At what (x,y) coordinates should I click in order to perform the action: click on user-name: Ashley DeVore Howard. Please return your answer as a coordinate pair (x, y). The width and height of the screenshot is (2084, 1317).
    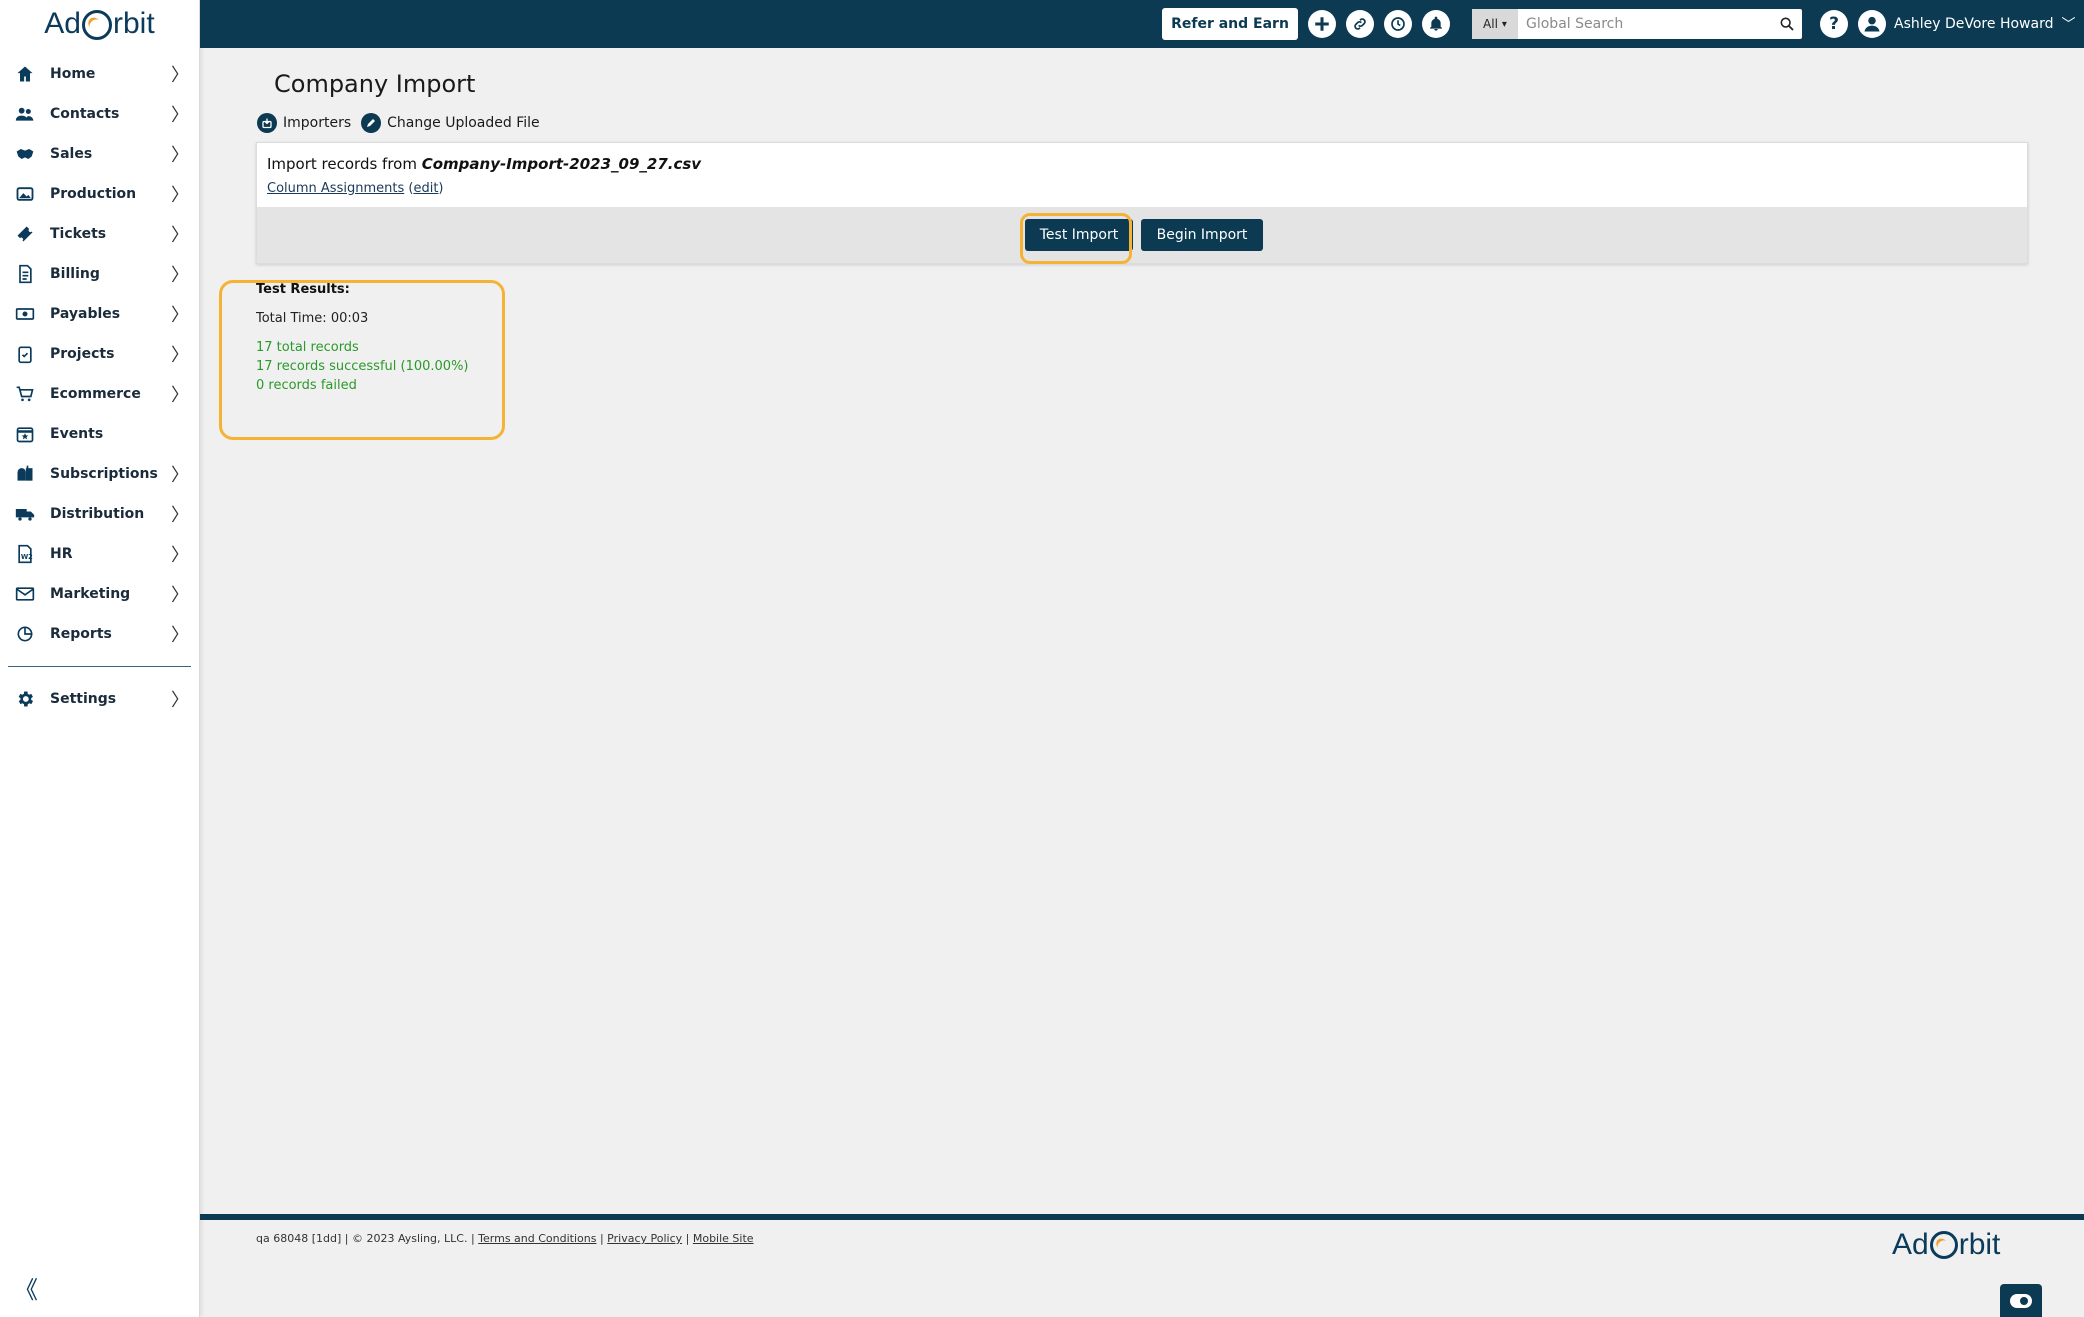
    Looking at the image, I should click on (1974, 24).